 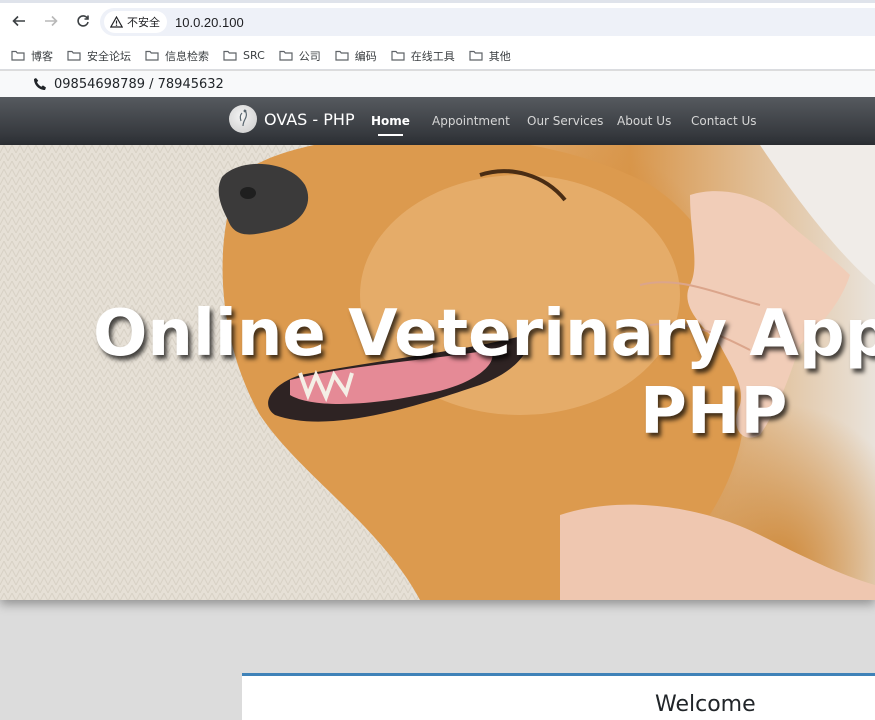 What do you see at coordinates (714, 412) in the screenshot?
I see `hero-title-line2: PHP` at bounding box center [714, 412].